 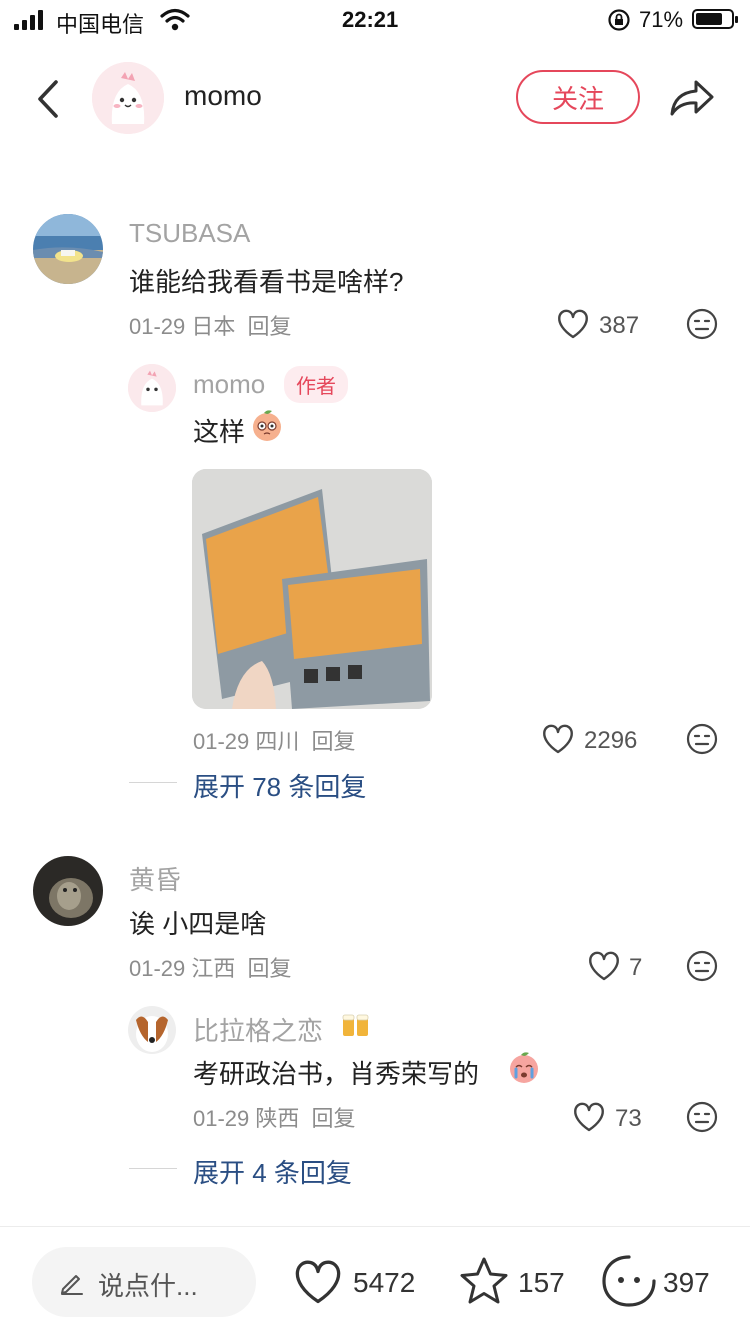 I want to click on reply-location: 四川, so click(x=277, y=741).